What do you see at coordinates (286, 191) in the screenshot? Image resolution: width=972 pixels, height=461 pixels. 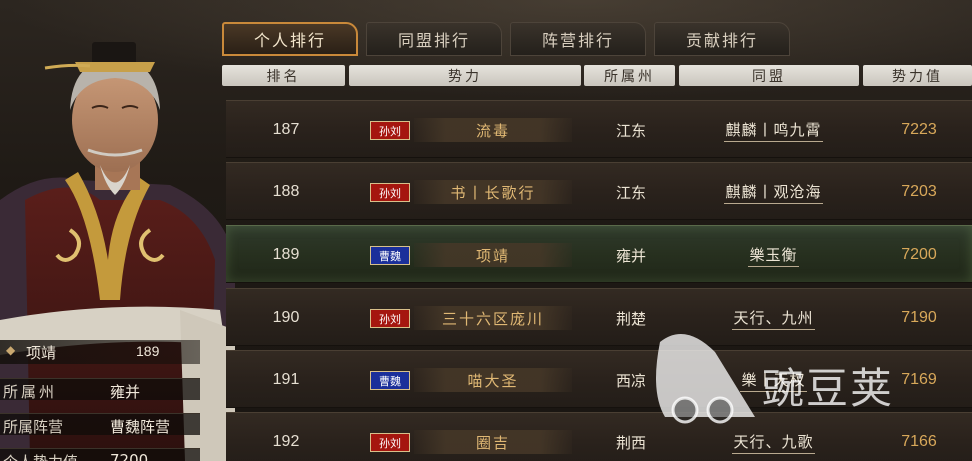 I see `rank-cell: 188` at bounding box center [286, 191].